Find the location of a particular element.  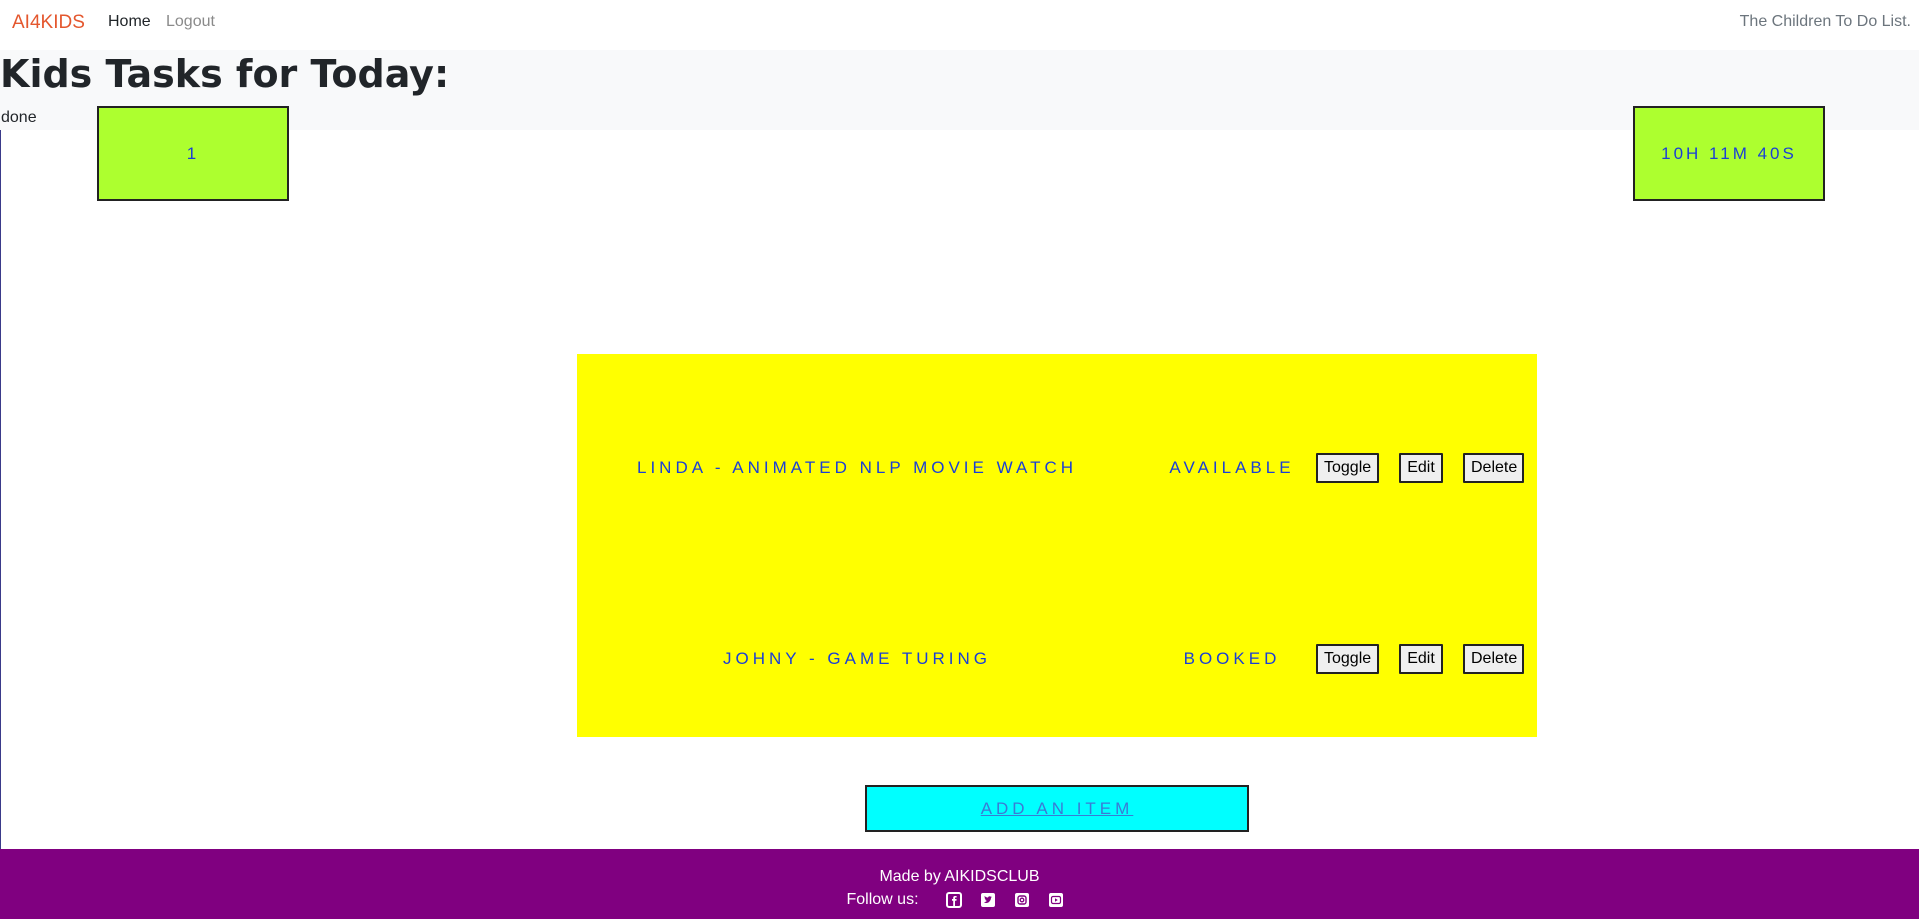

left-edge-line is located at coordinates (0, 459).